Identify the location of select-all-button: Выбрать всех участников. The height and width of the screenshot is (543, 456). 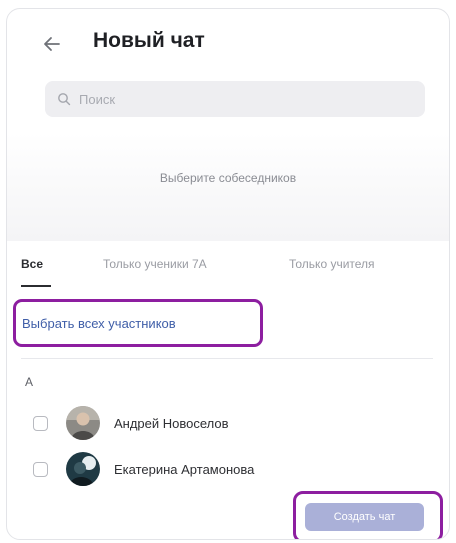
(138, 323).